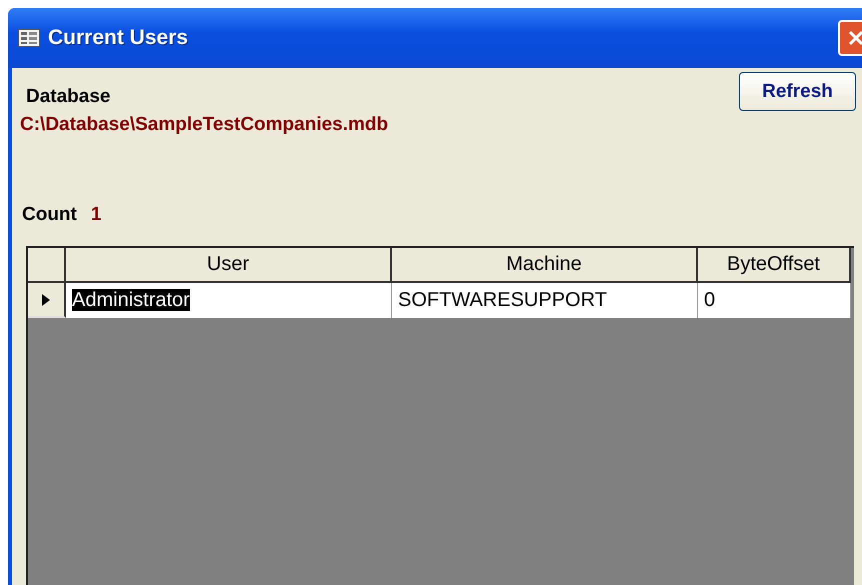  Describe the element at coordinates (545, 265) in the screenshot. I see `column-header: Machine` at that location.